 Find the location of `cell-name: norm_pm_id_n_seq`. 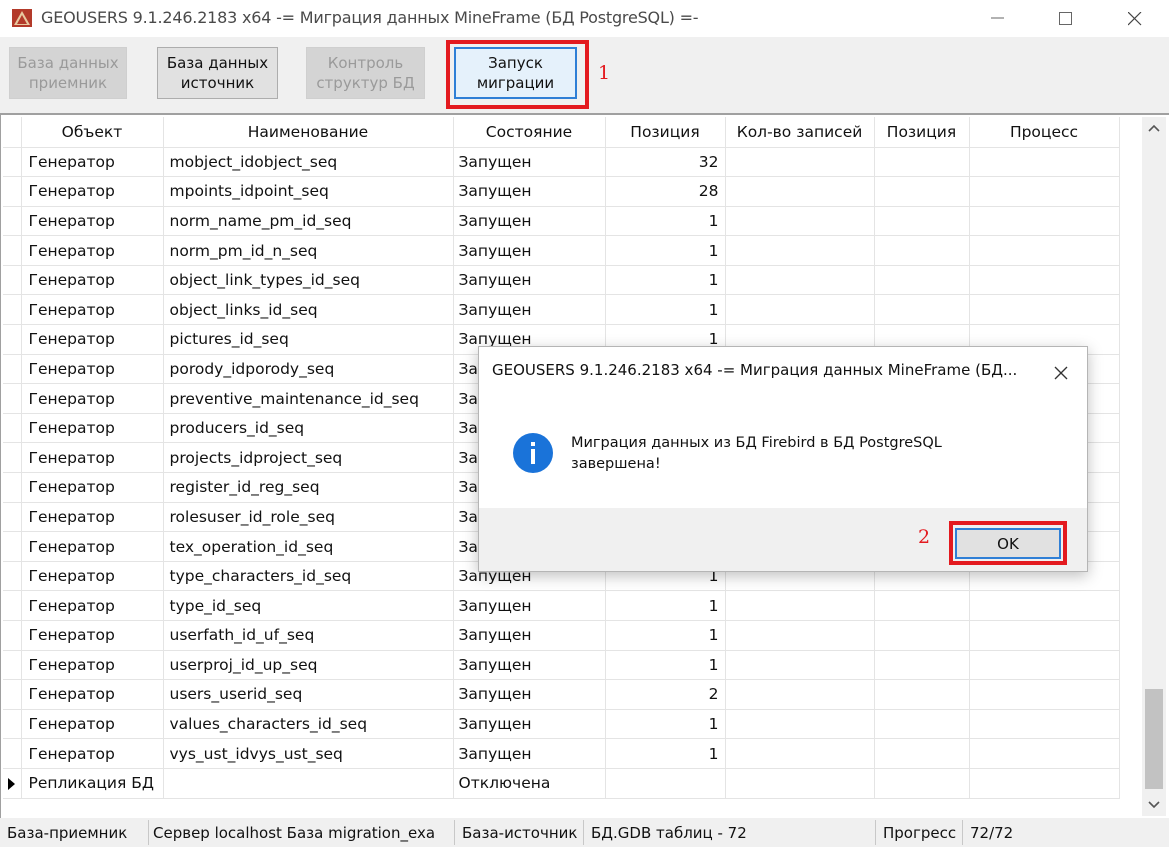

cell-name: norm_pm_id_n_seq is located at coordinates (308, 250).